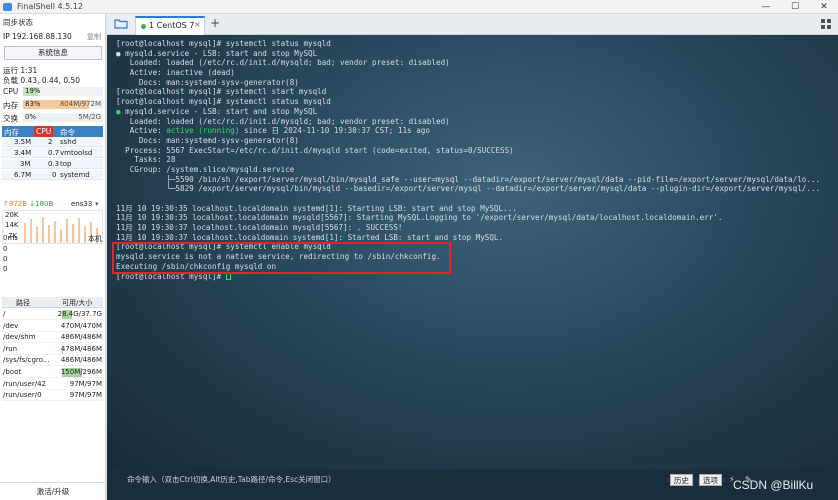 The width and height of the screenshot is (838, 500). Describe the element at coordinates (53, 491) in the screenshot. I see `activate-upgrade-link: 激活/升级` at that location.